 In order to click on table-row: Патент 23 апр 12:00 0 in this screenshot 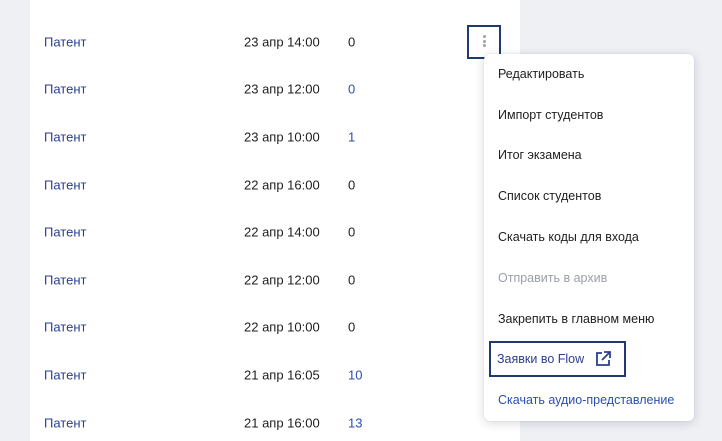, I will do `click(275, 90)`.